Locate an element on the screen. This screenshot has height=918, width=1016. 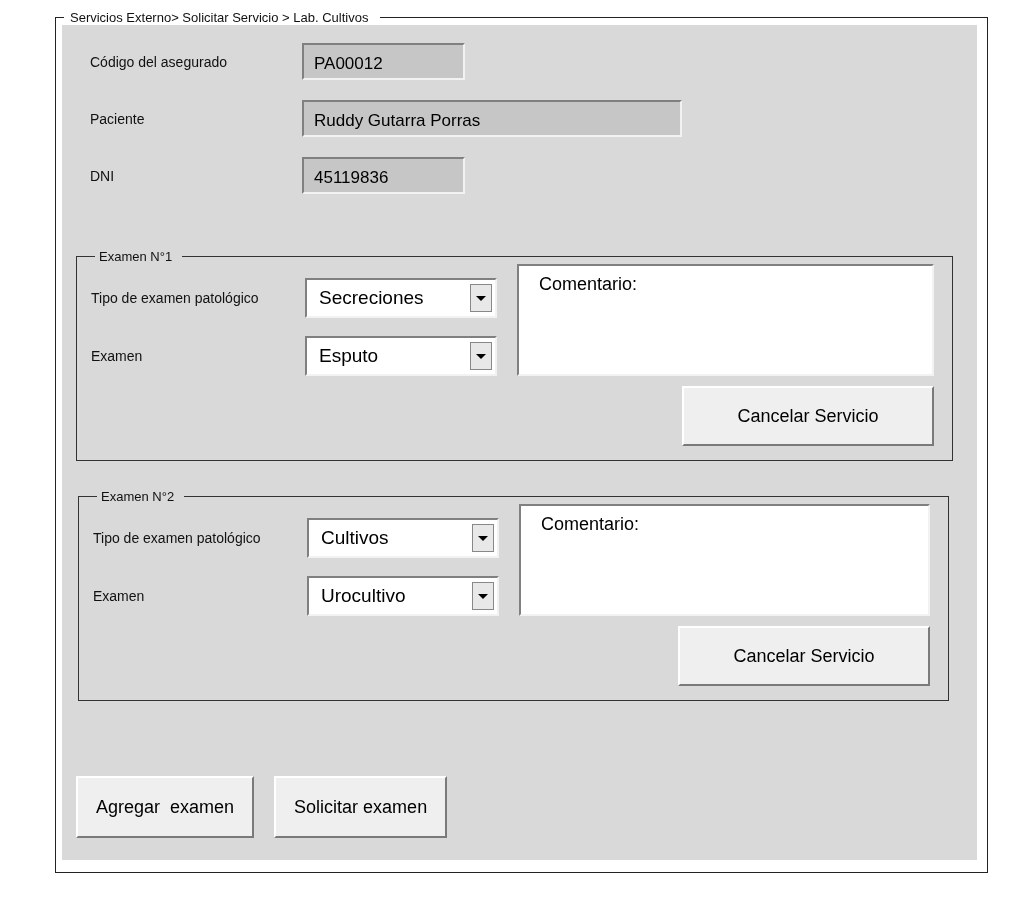
text-field: 45119836 is located at coordinates (383, 175).